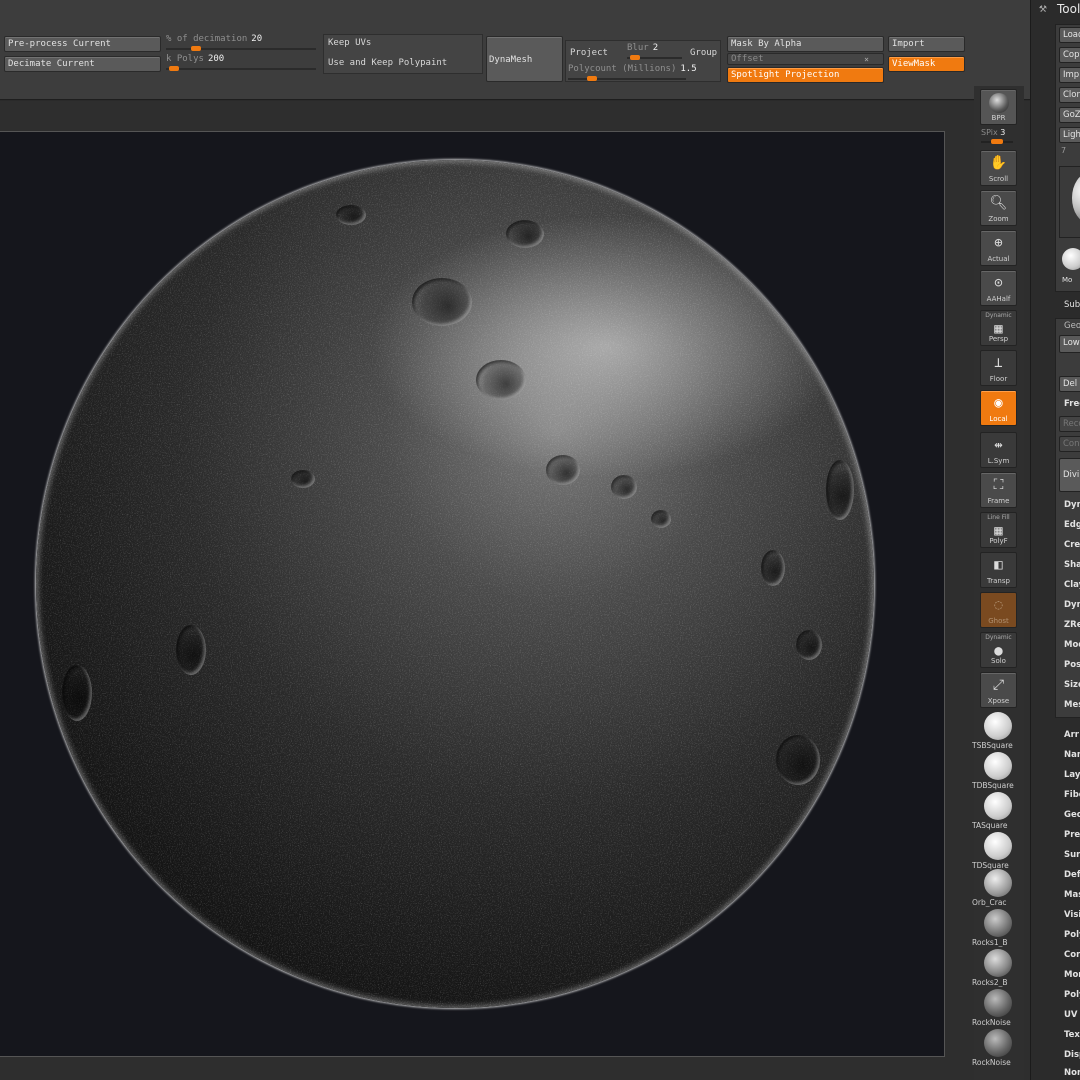  I want to click on tool-menu-item: Tex, so click(1072, 1035).